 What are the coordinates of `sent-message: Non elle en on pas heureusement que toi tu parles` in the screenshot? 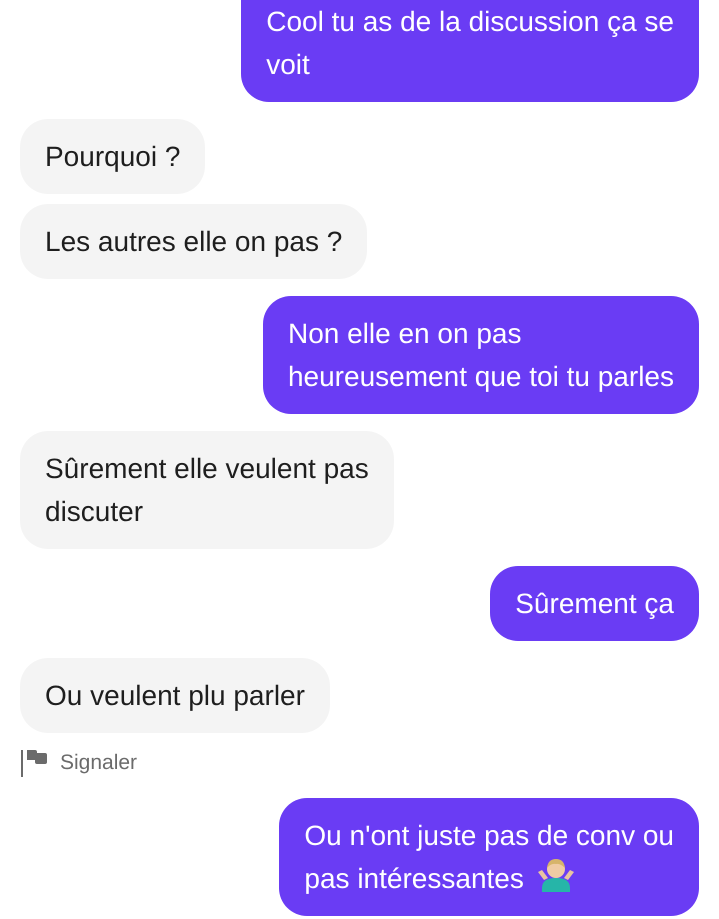 It's located at (480, 355).